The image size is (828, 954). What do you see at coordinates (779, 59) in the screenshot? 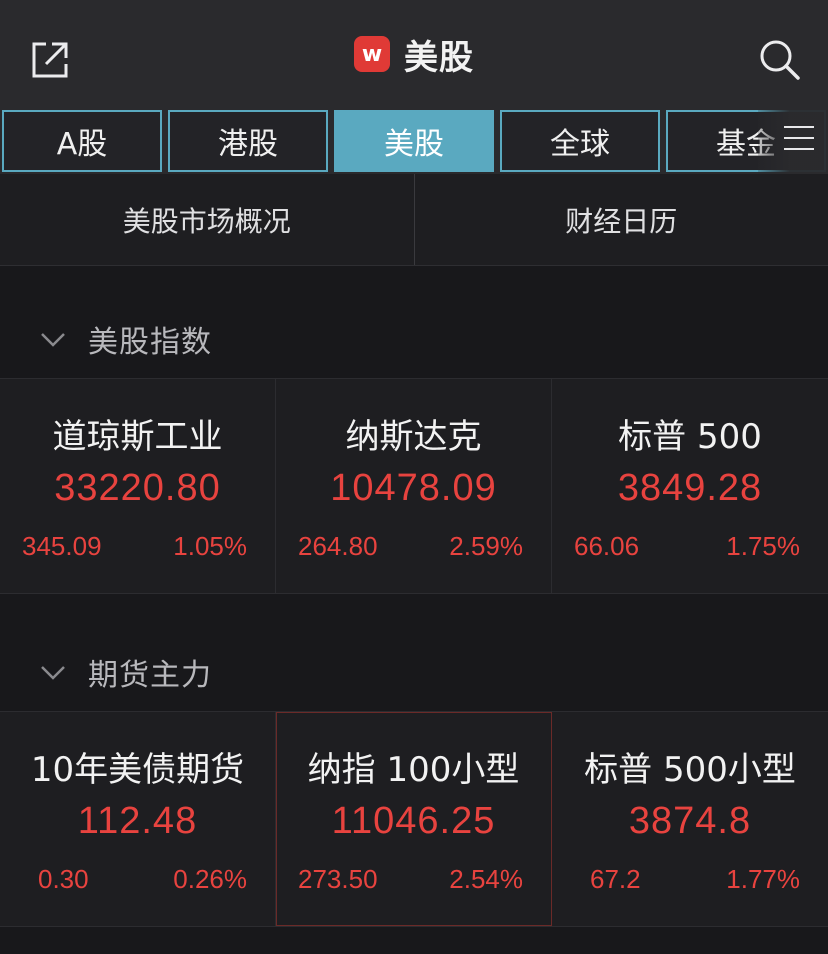
I see `search-icon` at bounding box center [779, 59].